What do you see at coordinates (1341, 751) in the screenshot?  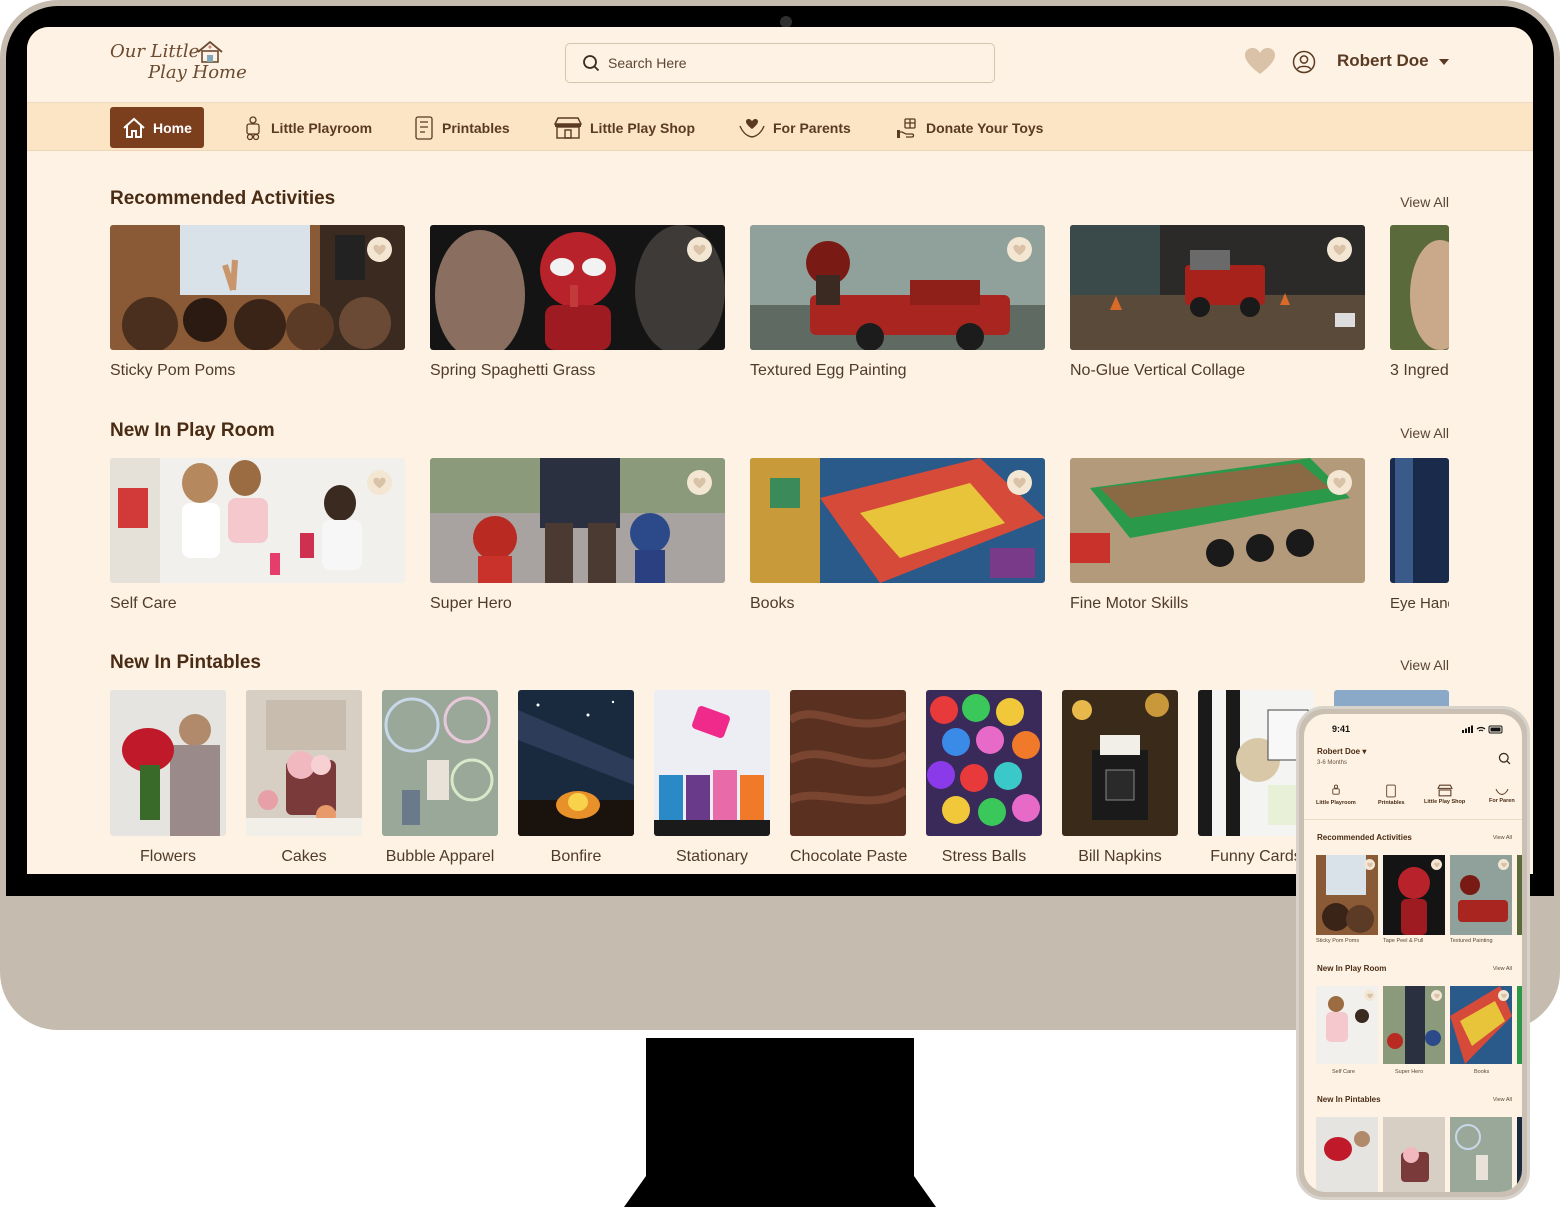 I see `mobile-user-name: Robert Doe ▾` at bounding box center [1341, 751].